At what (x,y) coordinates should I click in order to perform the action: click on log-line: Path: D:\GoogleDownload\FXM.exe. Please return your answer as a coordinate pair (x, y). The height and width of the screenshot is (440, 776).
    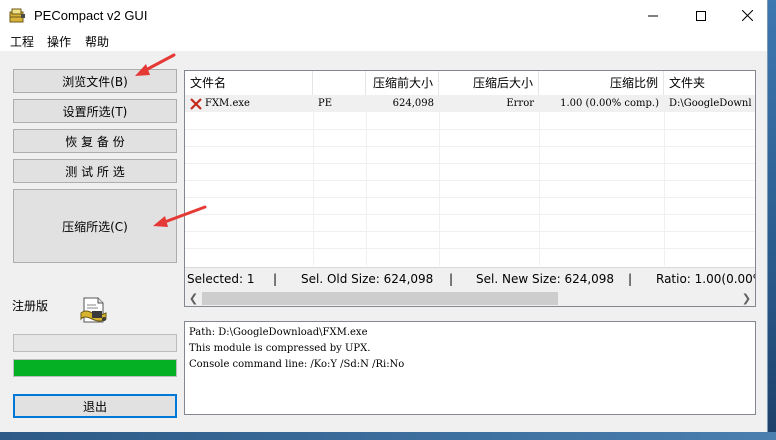
    Looking at the image, I should click on (278, 332).